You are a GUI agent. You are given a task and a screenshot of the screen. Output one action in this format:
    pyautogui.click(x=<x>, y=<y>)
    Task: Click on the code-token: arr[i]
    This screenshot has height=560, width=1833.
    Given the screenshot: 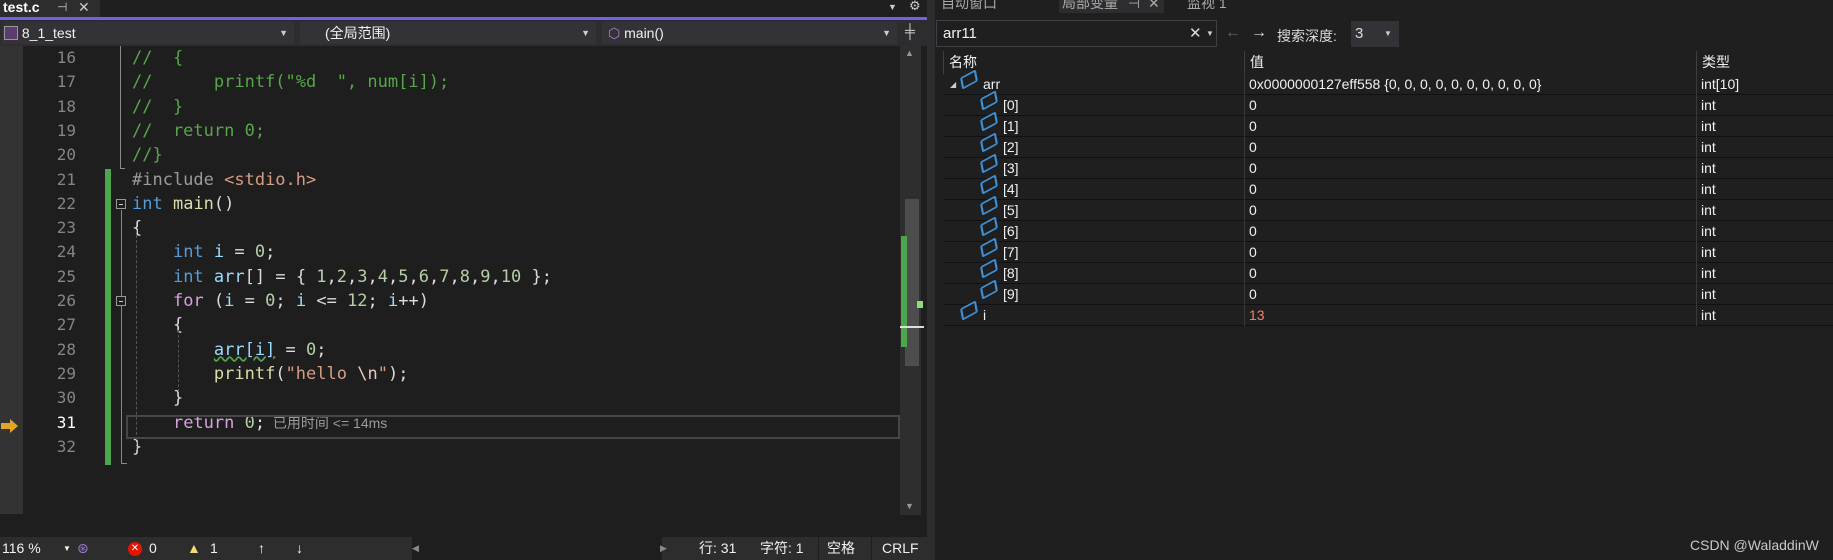 What is the action you would take?
    pyautogui.click(x=244, y=349)
    